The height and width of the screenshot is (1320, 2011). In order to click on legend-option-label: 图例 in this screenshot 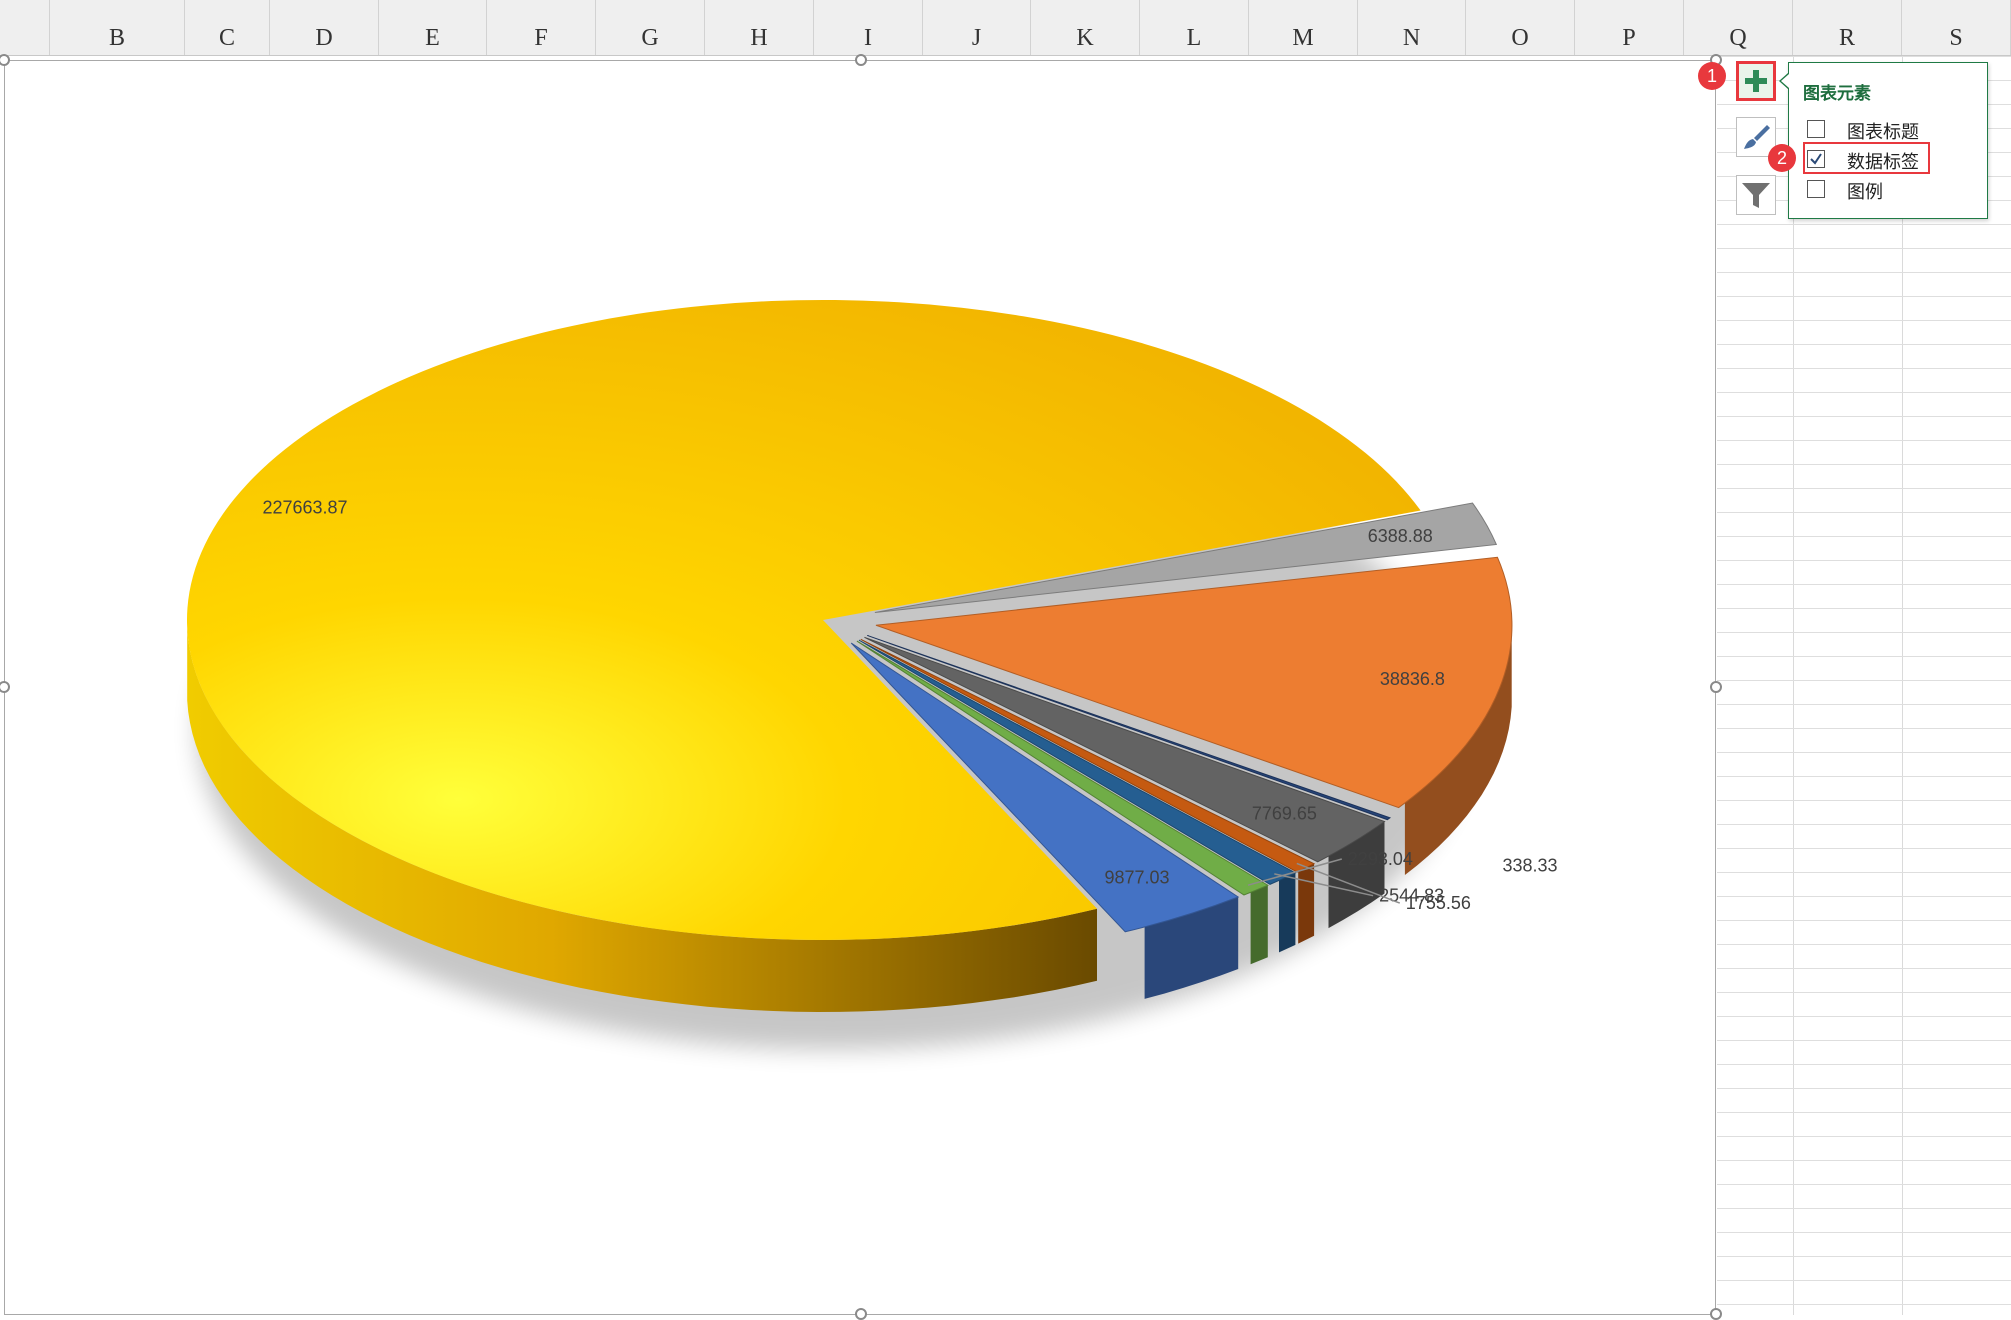, I will do `click(1865, 192)`.